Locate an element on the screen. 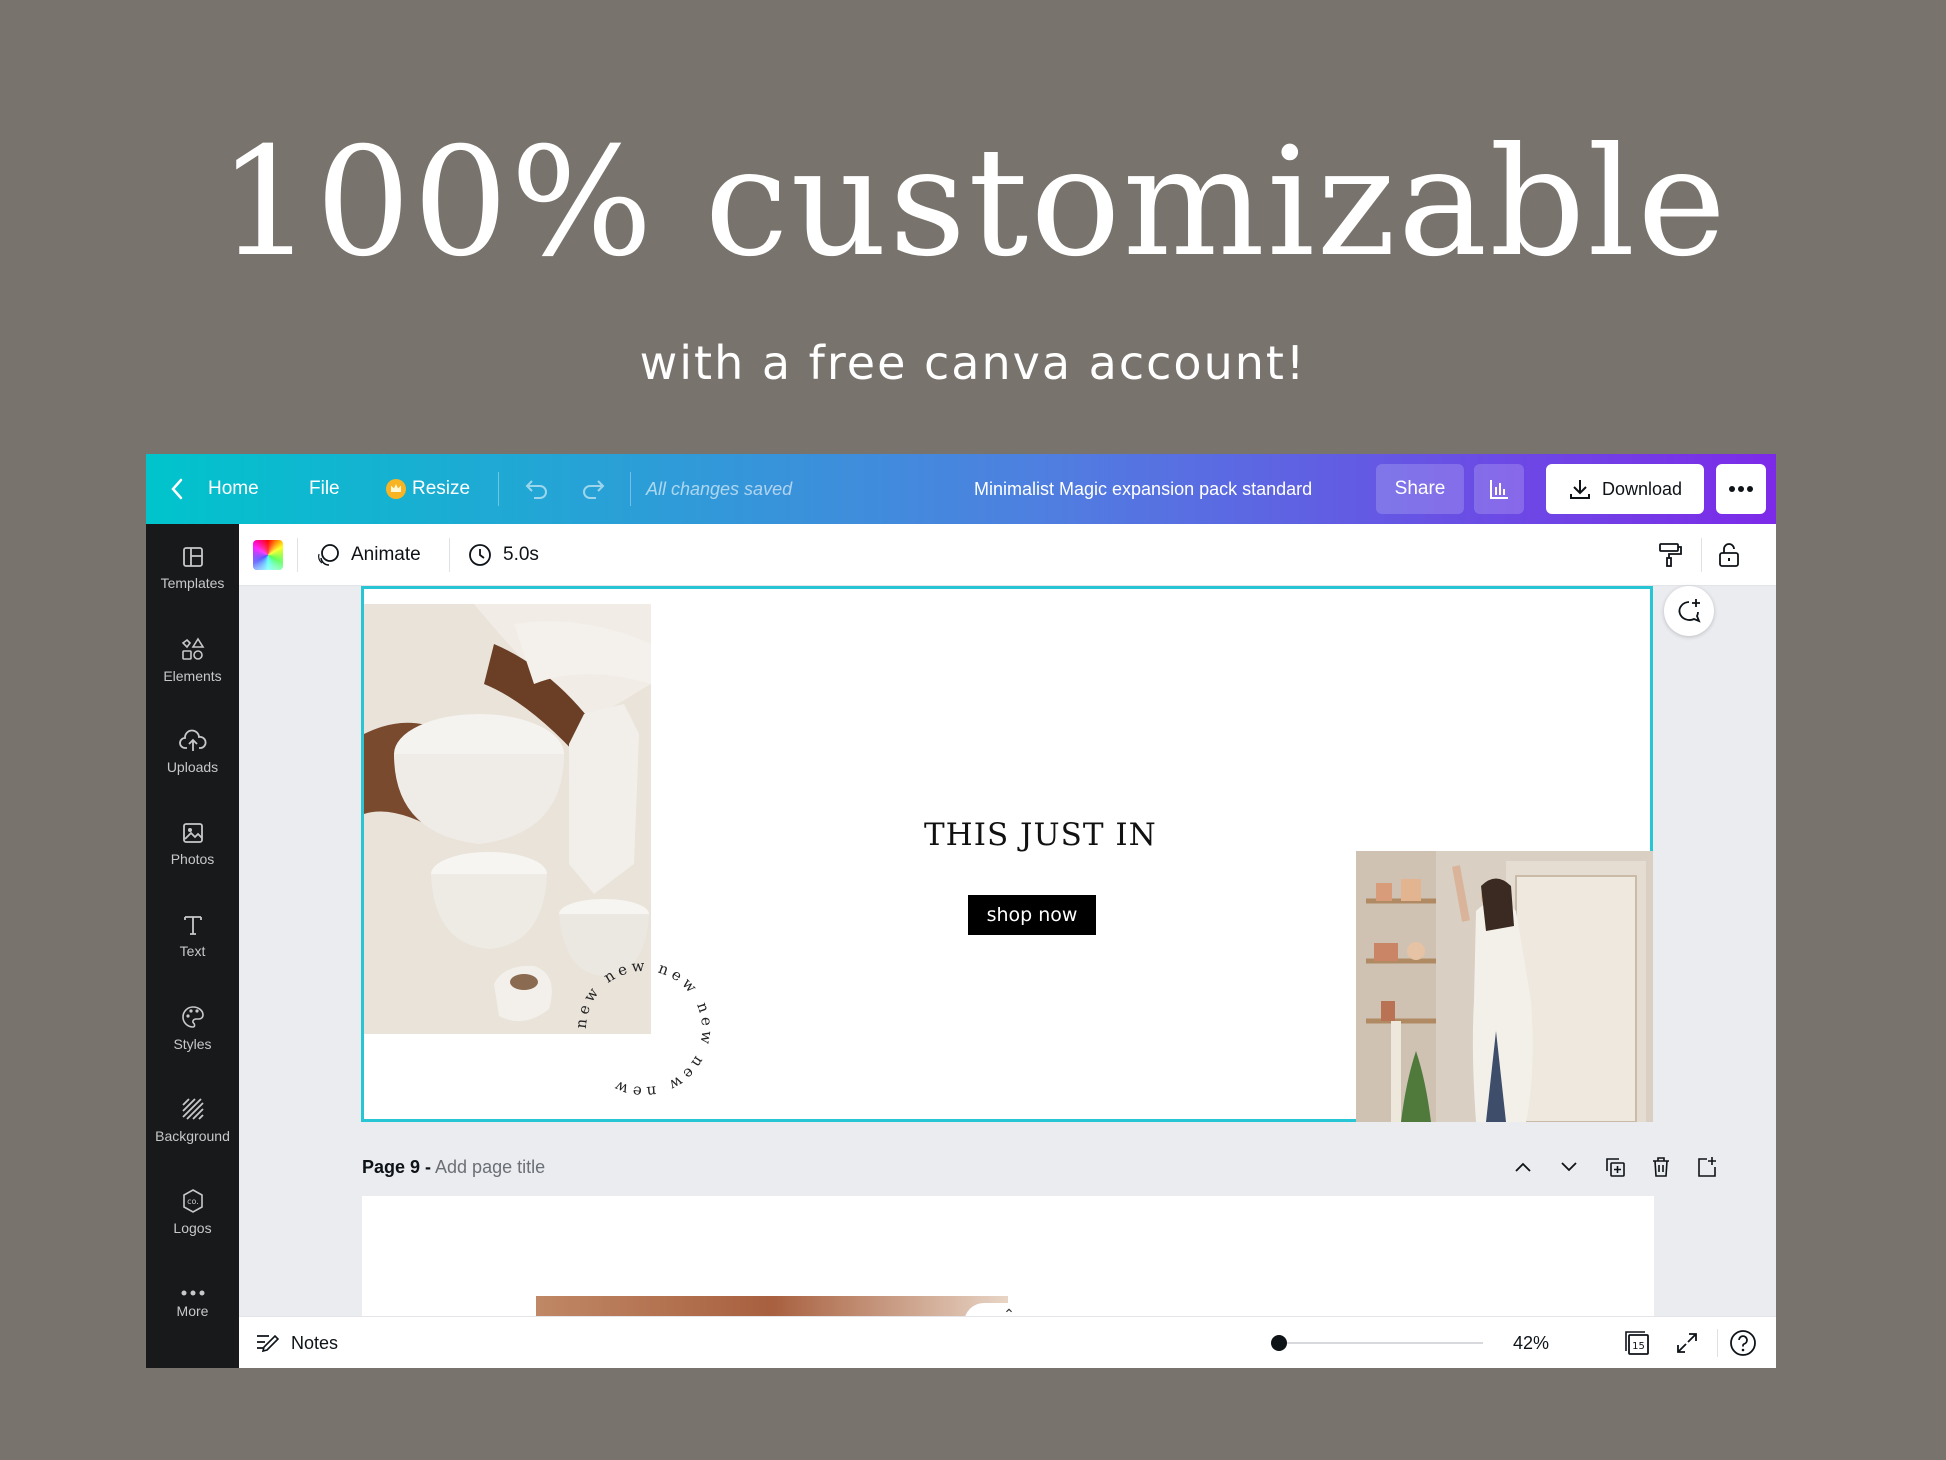 This screenshot has width=1946, height=1460. animate-label: Animate is located at coordinates (386, 554).